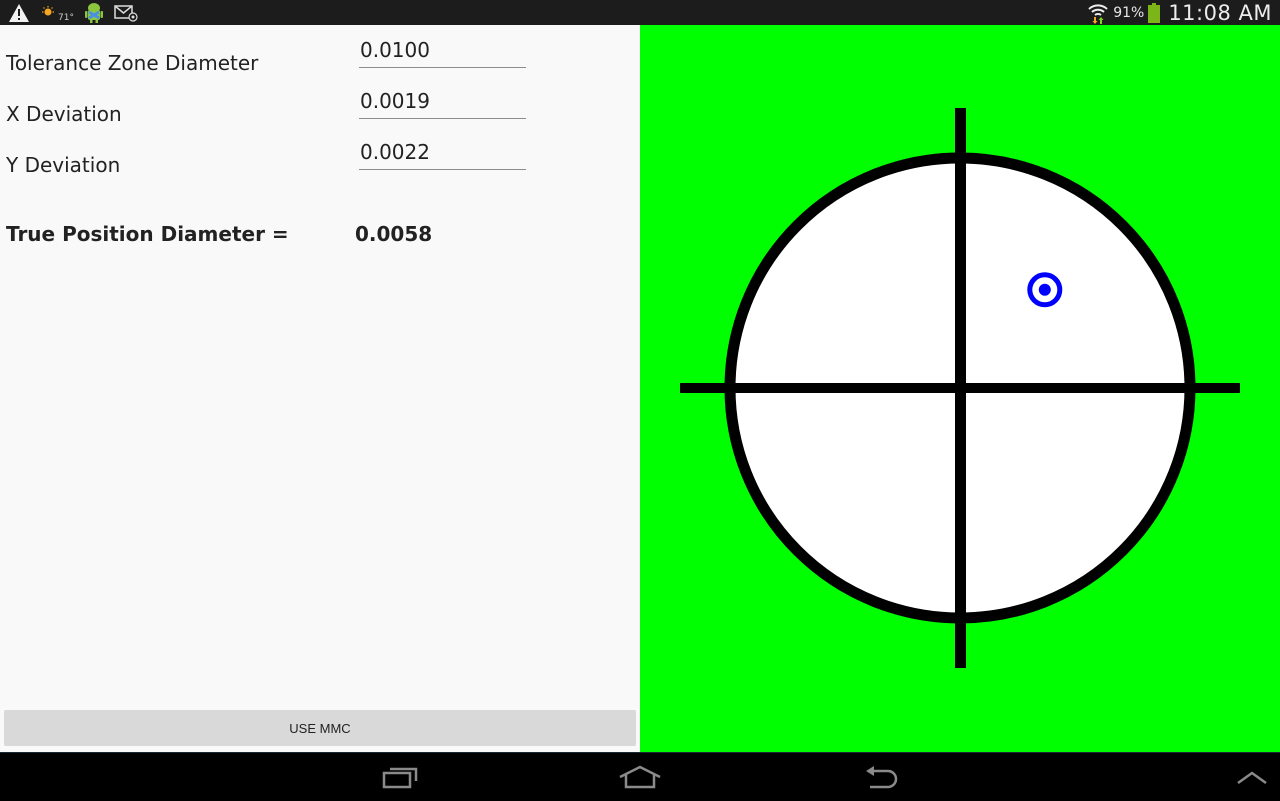 Image resolution: width=1280 pixels, height=801 pixels. Describe the element at coordinates (320, 111) in the screenshot. I see `x-deviation-row: X Deviation` at that location.